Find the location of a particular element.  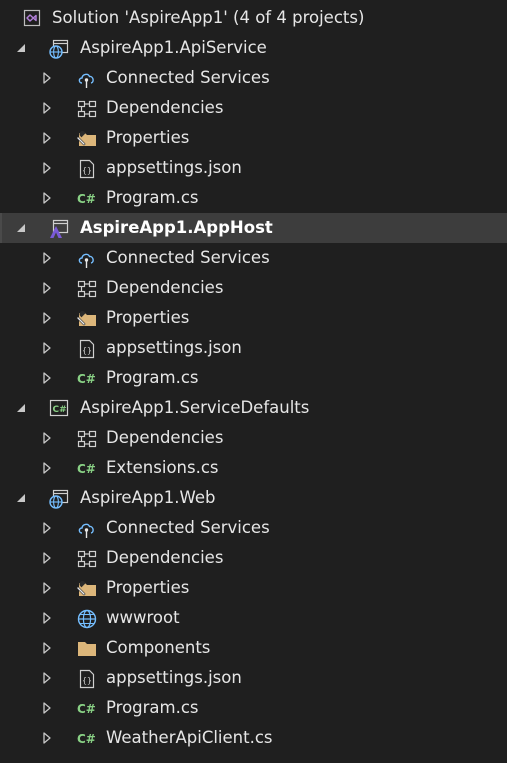

tree-item-label: Components is located at coordinates (158, 647).